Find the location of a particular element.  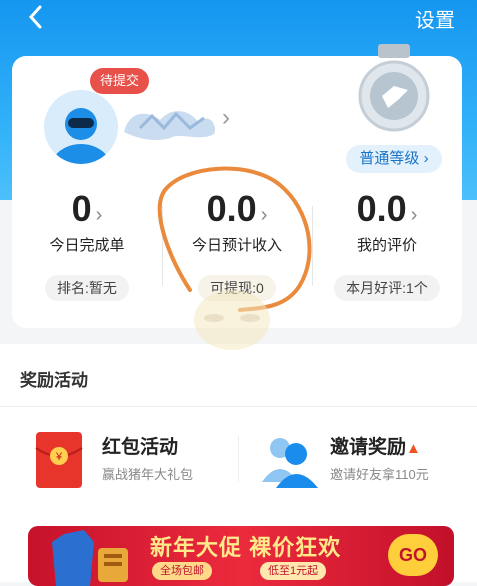

divider is located at coordinates (238, 406).